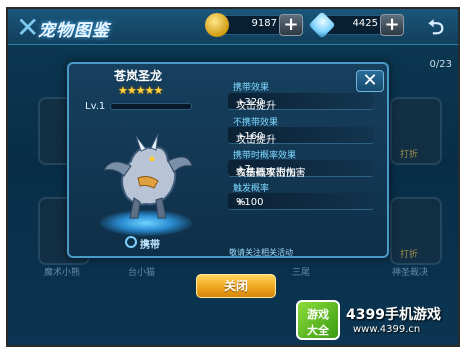  What do you see at coordinates (365, 23) in the screenshot?
I see `gem-value: 4425` at bounding box center [365, 23].